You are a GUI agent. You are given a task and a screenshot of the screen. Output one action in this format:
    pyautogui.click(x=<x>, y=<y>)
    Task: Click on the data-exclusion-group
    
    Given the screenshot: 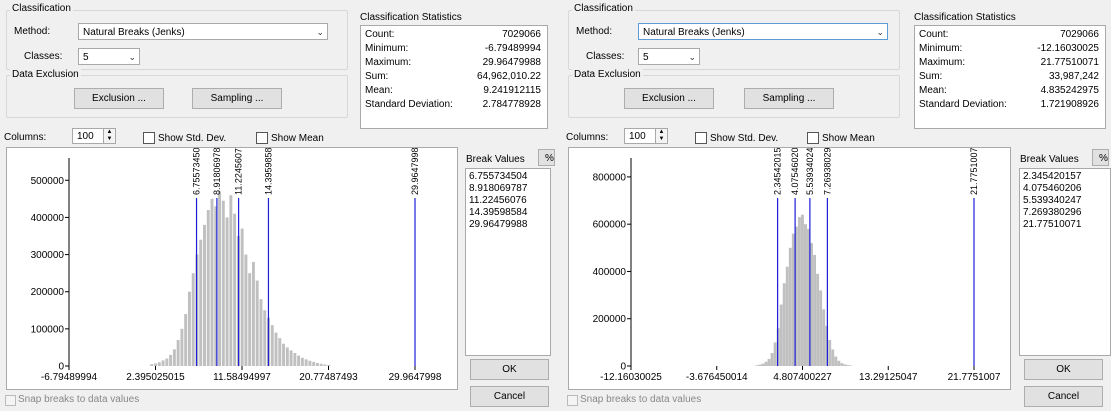 What is the action you would take?
    pyautogui.click(x=734, y=96)
    